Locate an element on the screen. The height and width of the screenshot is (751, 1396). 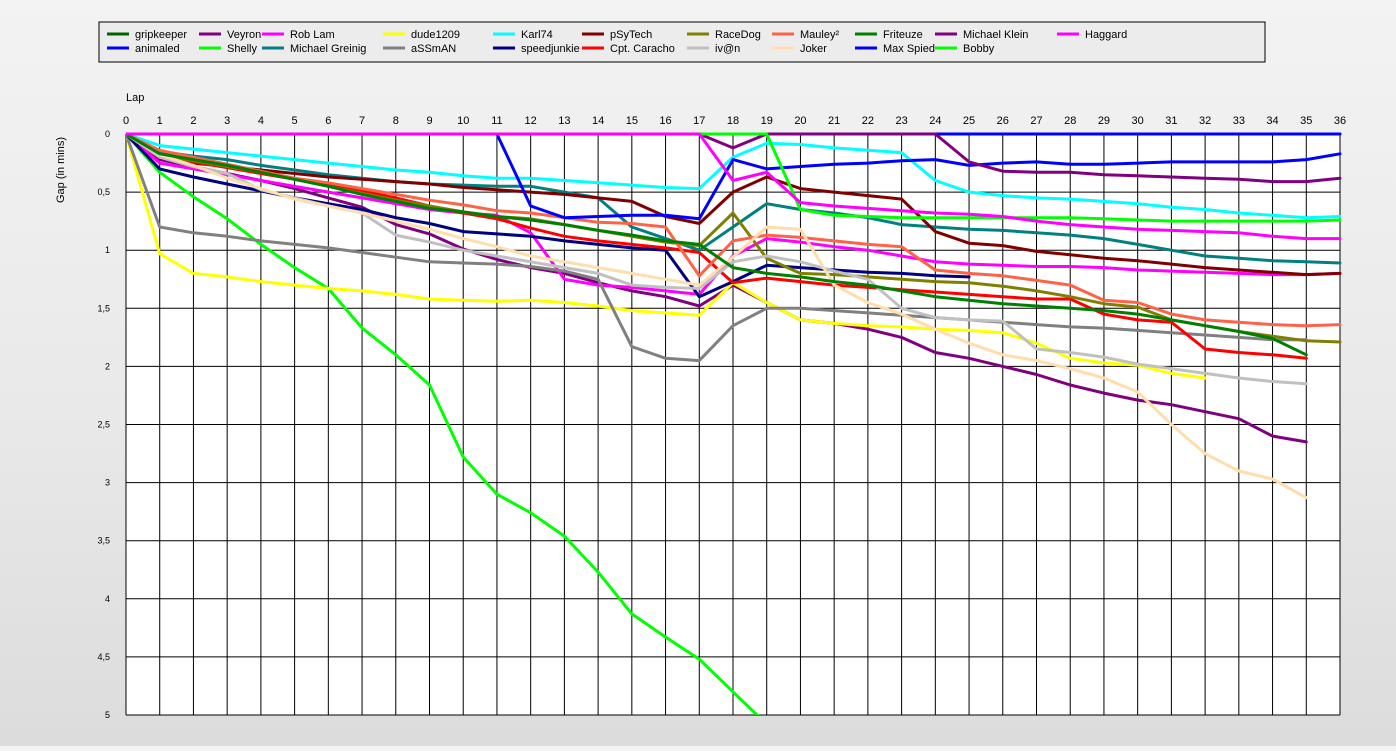
legend-label: gripkeeper is located at coordinates (161, 35).